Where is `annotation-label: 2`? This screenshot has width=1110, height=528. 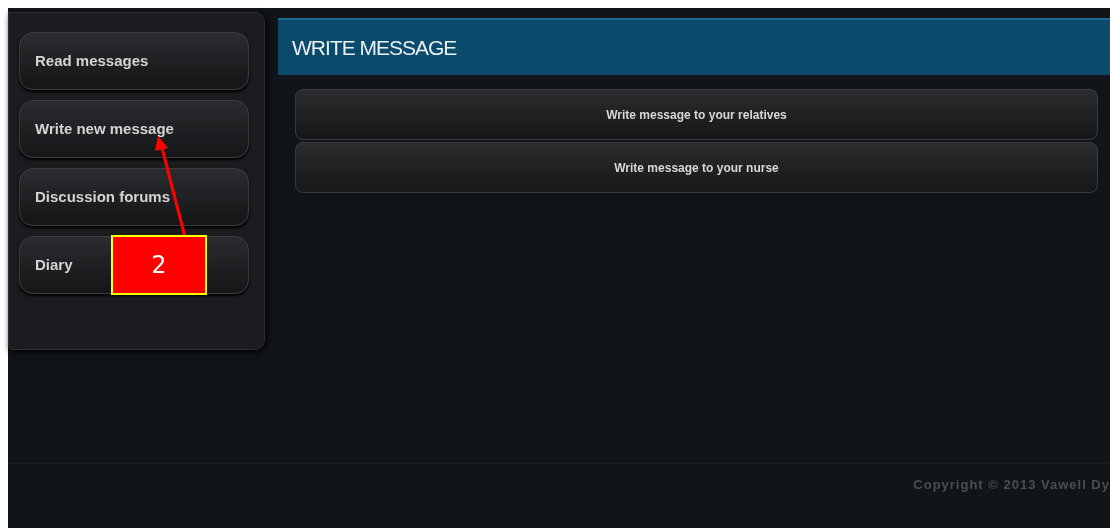 annotation-label: 2 is located at coordinates (159, 265).